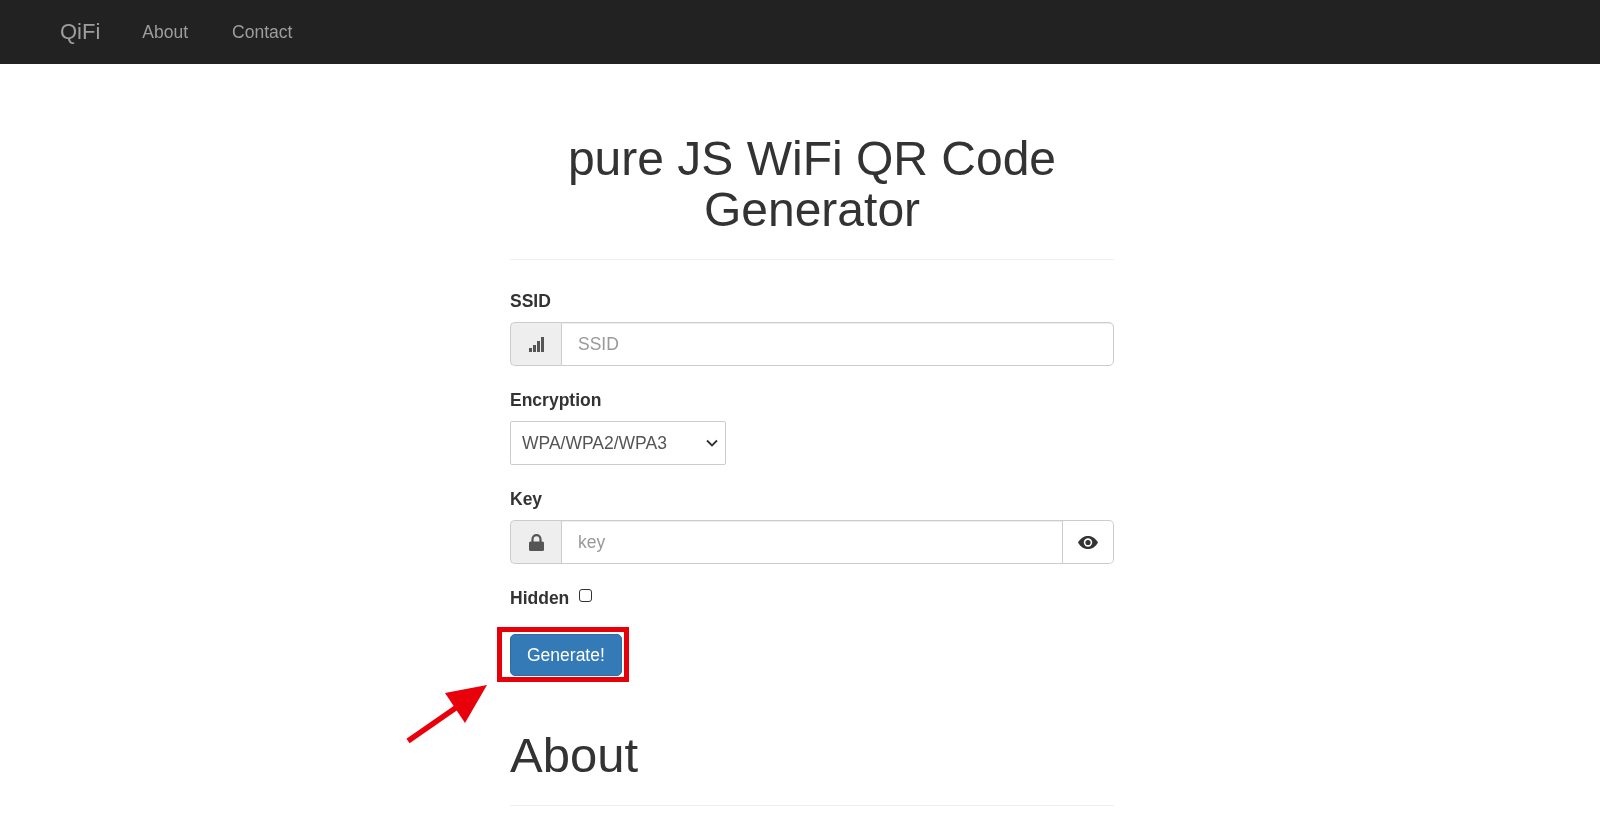 This screenshot has height=826, width=1600. I want to click on show-key-button, so click(1088, 542).